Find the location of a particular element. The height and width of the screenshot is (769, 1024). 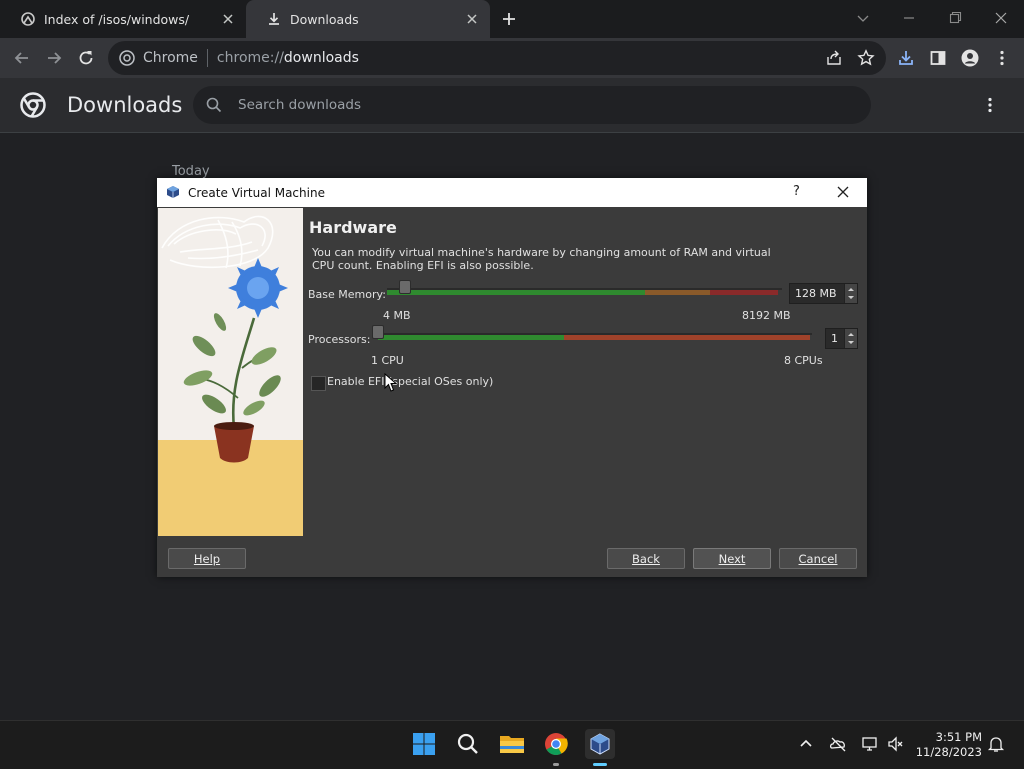

wizard-illustration is located at coordinates (230, 372).